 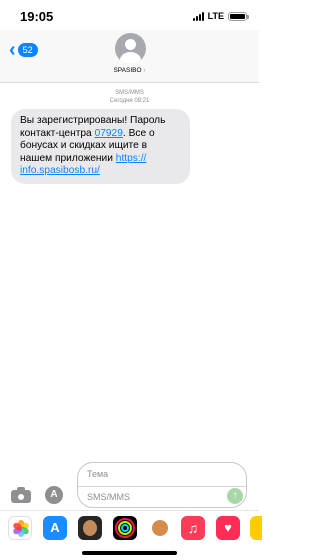 I want to click on message-input-box: Тема SMS/MMS ↑, so click(x=162, y=485).